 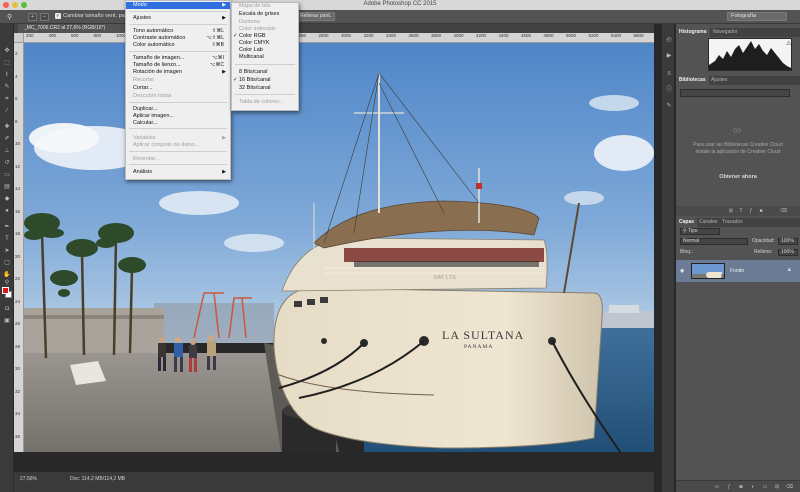 What do you see at coordinates (751, 211) in the screenshot?
I see `add-style-icon: ƒ` at bounding box center [751, 211].